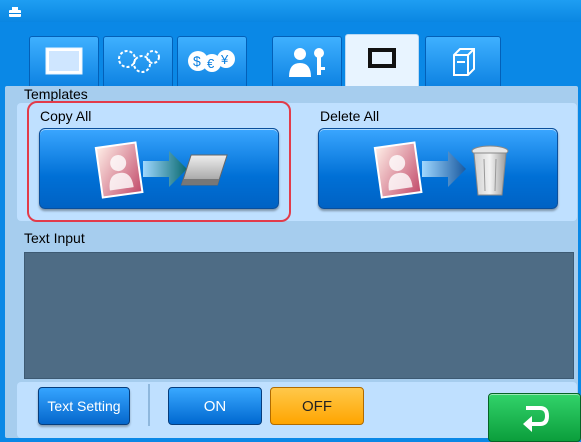 This screenshot has height=442, width=581. I want to click on currency-icon: $ € ¥, so click(212, 61).